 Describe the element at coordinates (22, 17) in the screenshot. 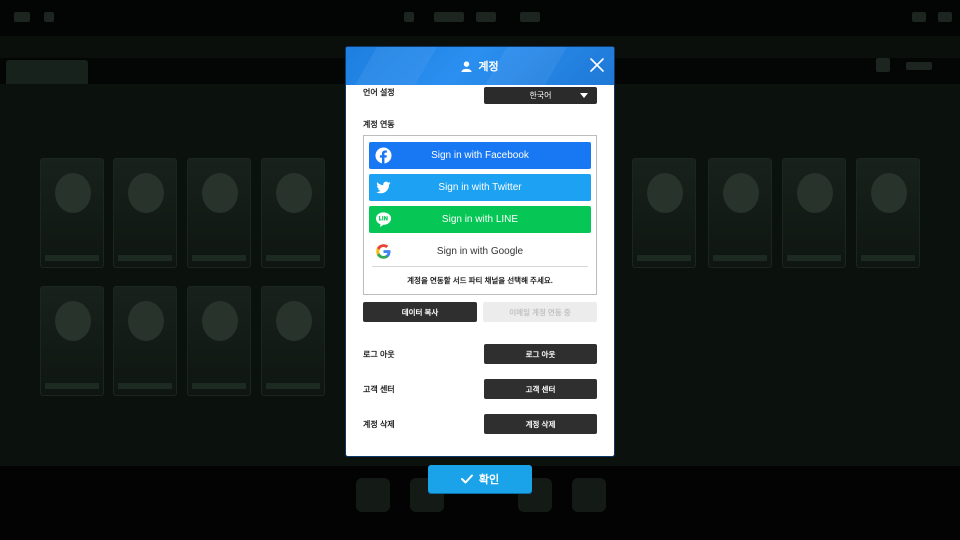

I see `back-icon` at that location.